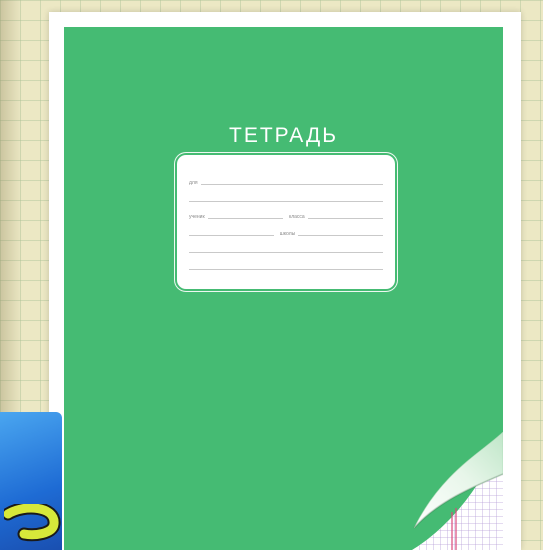  Describe the element at coordinates (283, 135) in the screenshot. I see `notebook-title: ТЕТРАДЬ` at that location.